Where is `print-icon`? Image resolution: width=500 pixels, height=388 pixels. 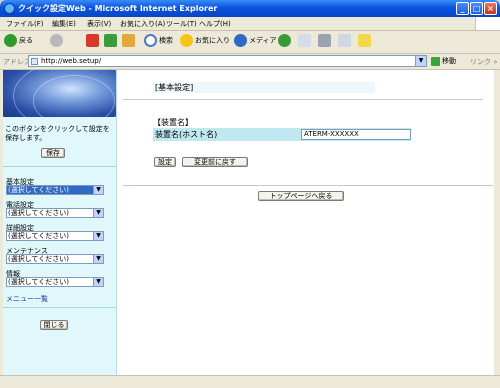 print-icon is located at coordinates (324, 40).